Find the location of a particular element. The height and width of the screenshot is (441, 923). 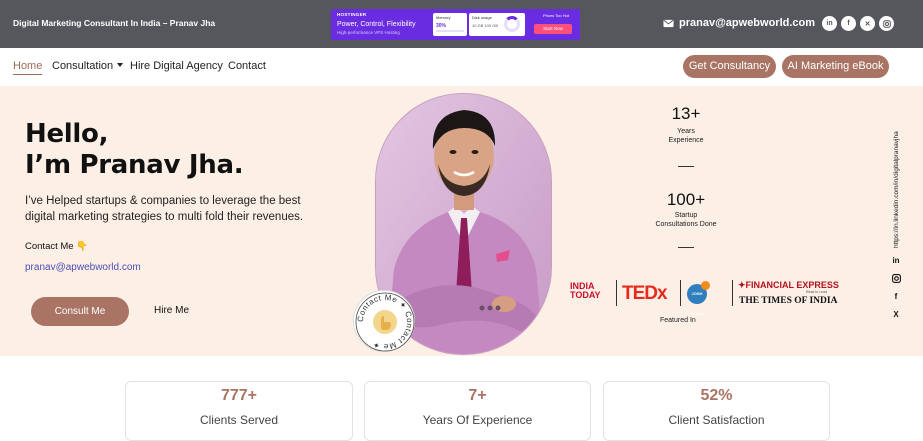

contact-me-badge: Contact Me ✦ Contact Me ✦ is located at coordinates (384, 321).